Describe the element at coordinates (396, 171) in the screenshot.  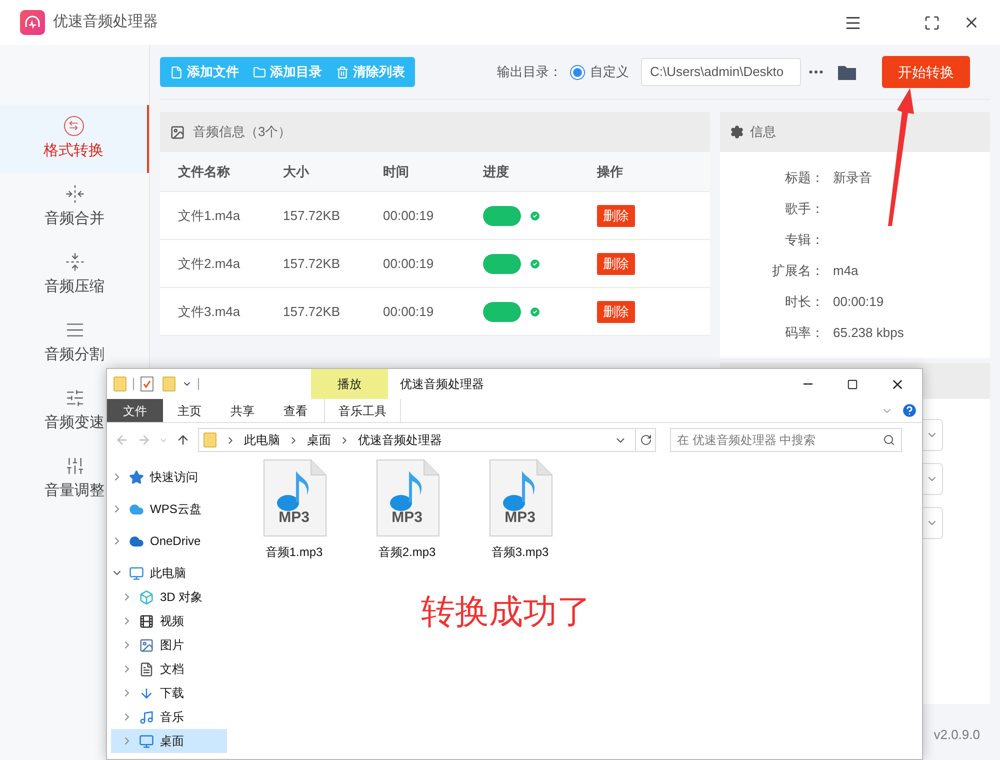
I see `column-header: 时间` at that location.